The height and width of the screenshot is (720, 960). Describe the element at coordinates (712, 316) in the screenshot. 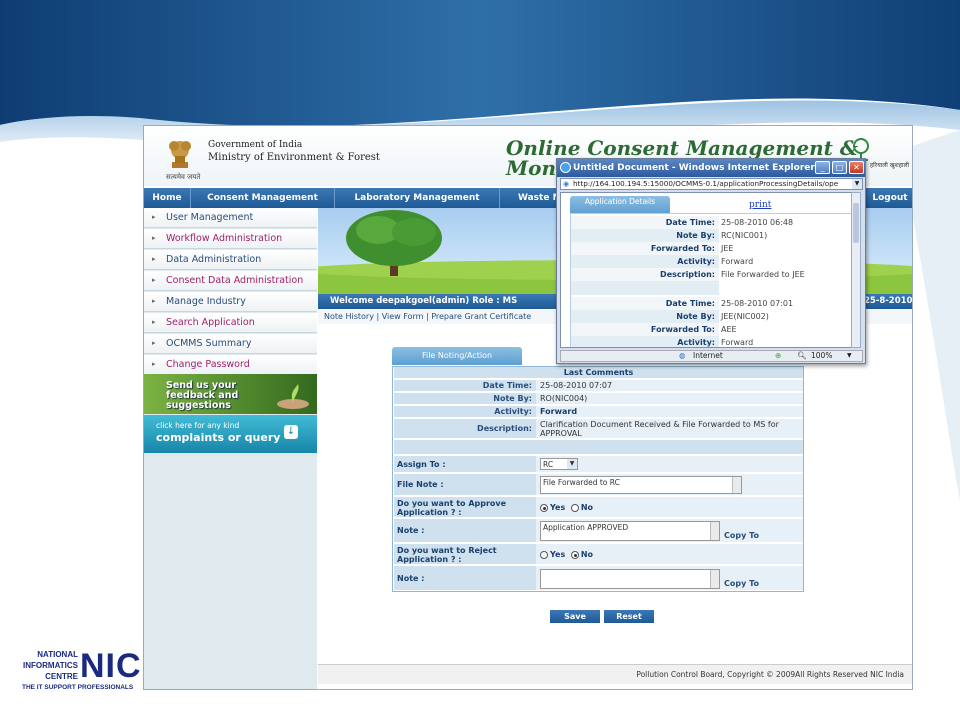

I see `record2-note-by-row: Note By: JEE(NIC002)` at that location.